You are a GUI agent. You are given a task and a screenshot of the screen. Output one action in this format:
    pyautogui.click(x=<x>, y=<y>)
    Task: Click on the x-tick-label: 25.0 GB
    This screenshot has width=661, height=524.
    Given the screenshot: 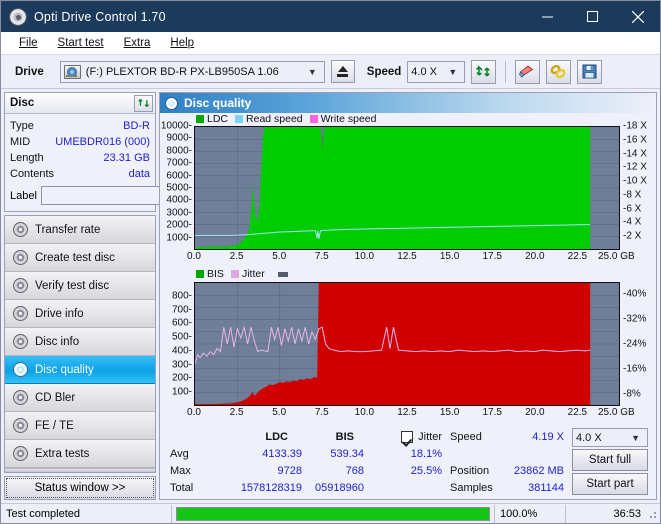 What is the action you would take?
    pyautogui.click(x=616, y=256)
    